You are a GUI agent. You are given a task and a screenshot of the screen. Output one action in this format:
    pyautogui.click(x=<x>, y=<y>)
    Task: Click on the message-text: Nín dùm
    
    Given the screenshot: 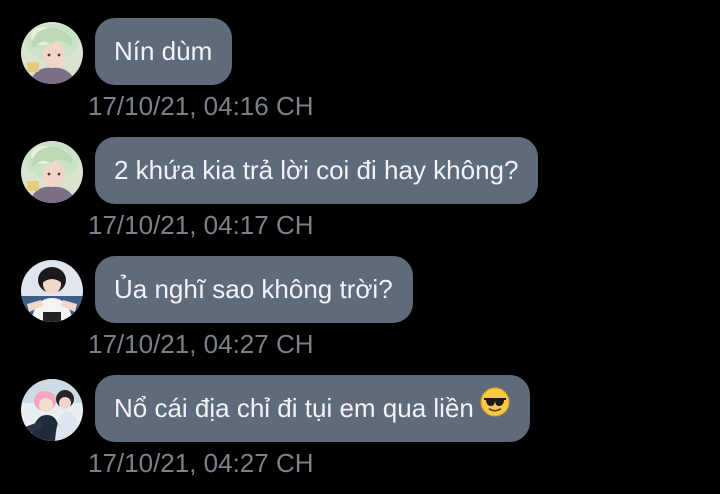 What is the action you would take?
    pyautogui.click(x=163, y=51)
    